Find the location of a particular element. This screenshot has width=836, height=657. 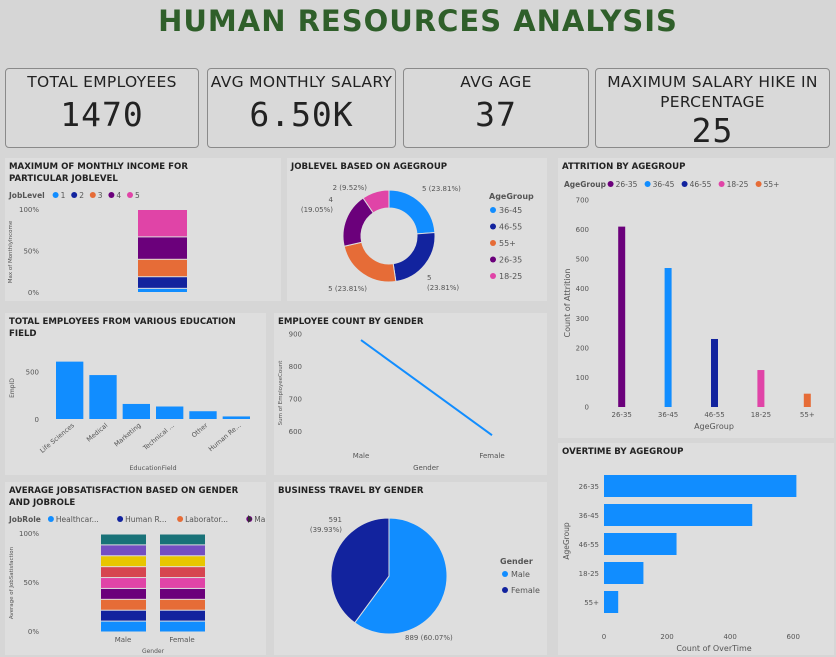

y-axis-label: Max of MonthlyIncome is located at coordinates (11, 251).